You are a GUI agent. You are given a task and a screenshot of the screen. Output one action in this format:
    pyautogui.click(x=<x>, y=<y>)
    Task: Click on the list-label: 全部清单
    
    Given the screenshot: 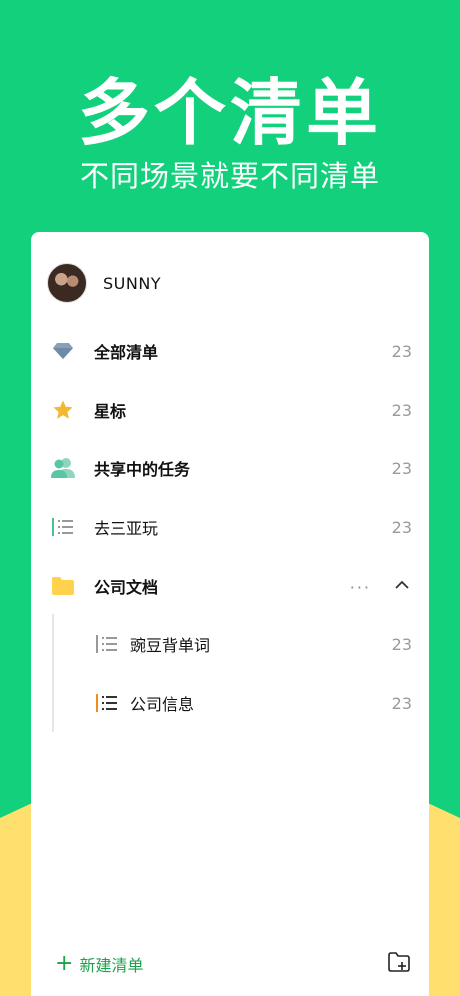 What is the action you would take?
    pyautogui.click(x=126, y=352)
    